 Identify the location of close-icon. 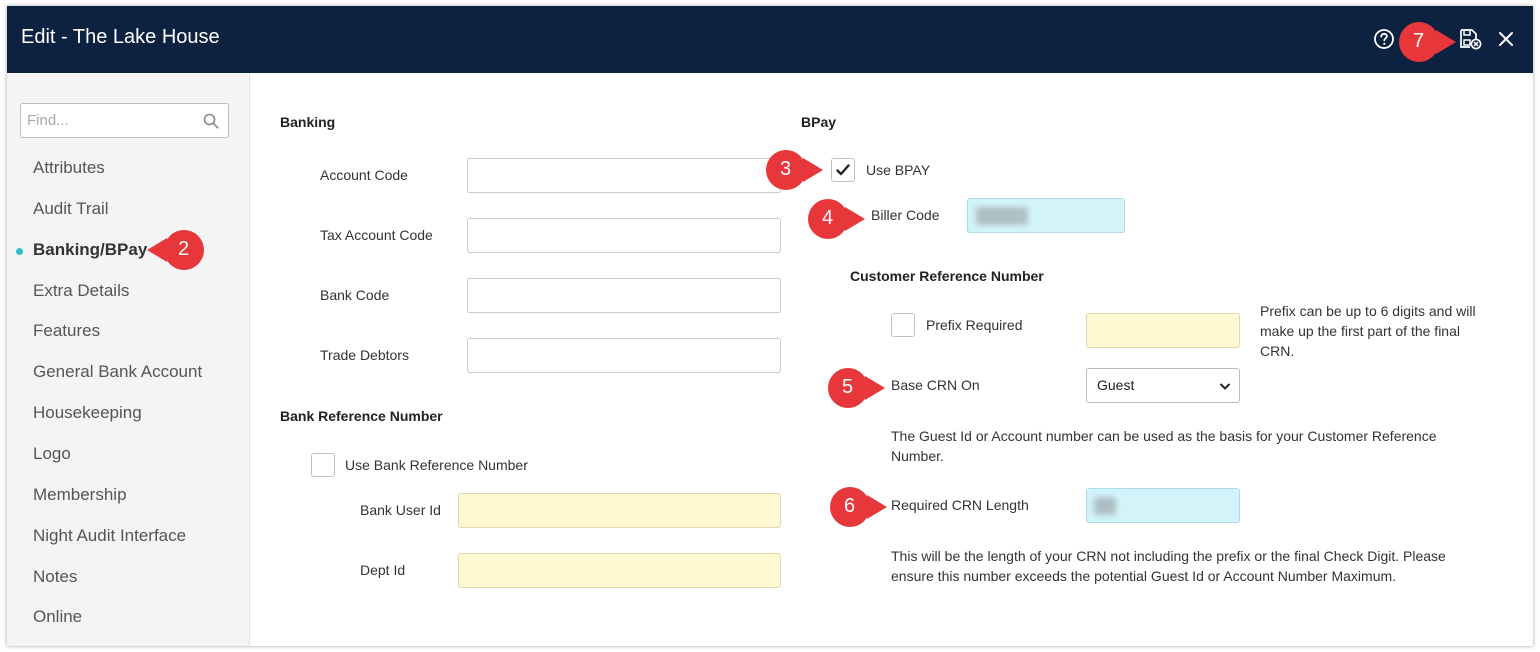
(1506, 39).